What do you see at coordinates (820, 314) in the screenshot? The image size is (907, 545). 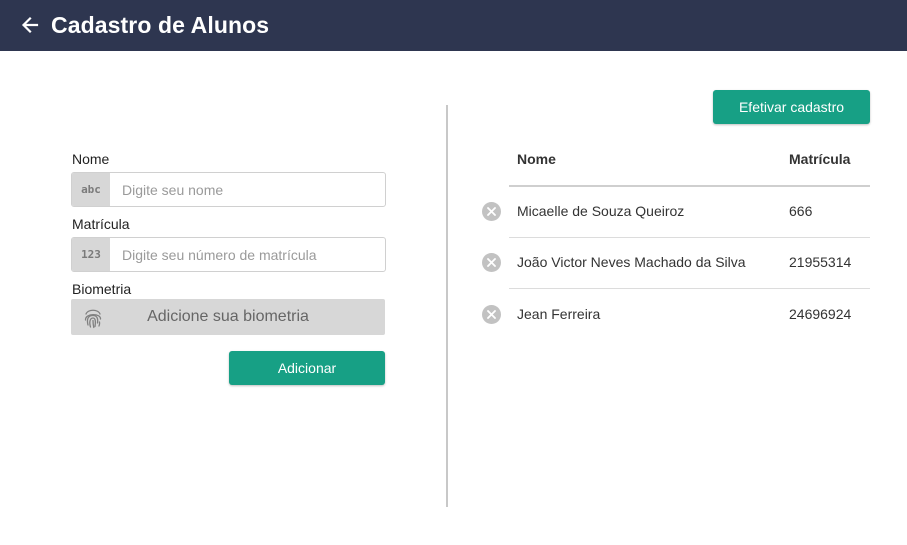 I see `row-matricula: 24696924` at bounding box center [820, 314].